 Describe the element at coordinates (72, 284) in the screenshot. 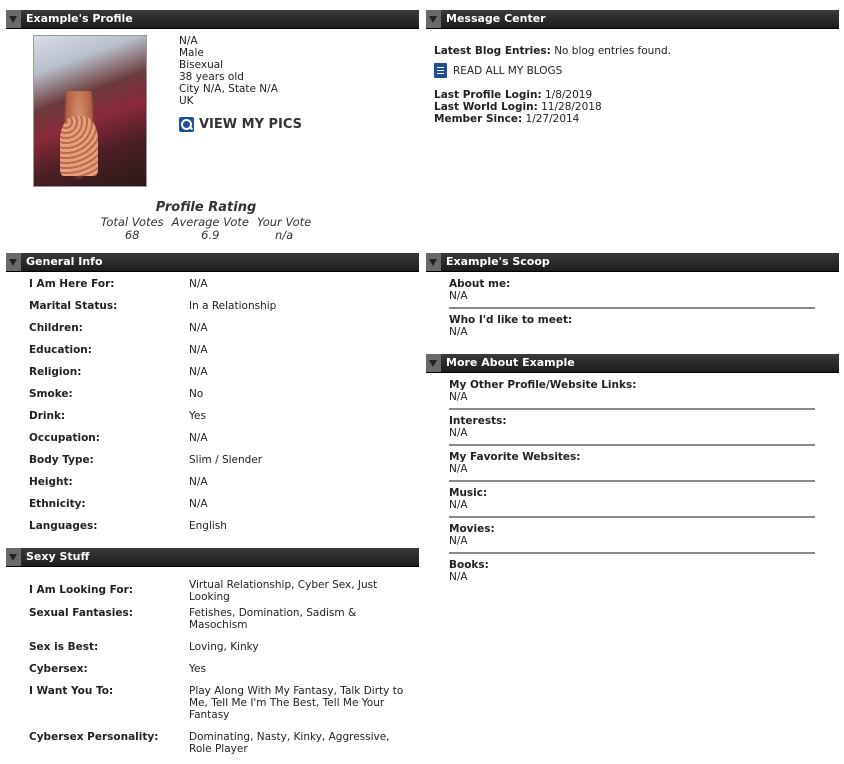

I see `field-label: I Am Here For:` at that location.